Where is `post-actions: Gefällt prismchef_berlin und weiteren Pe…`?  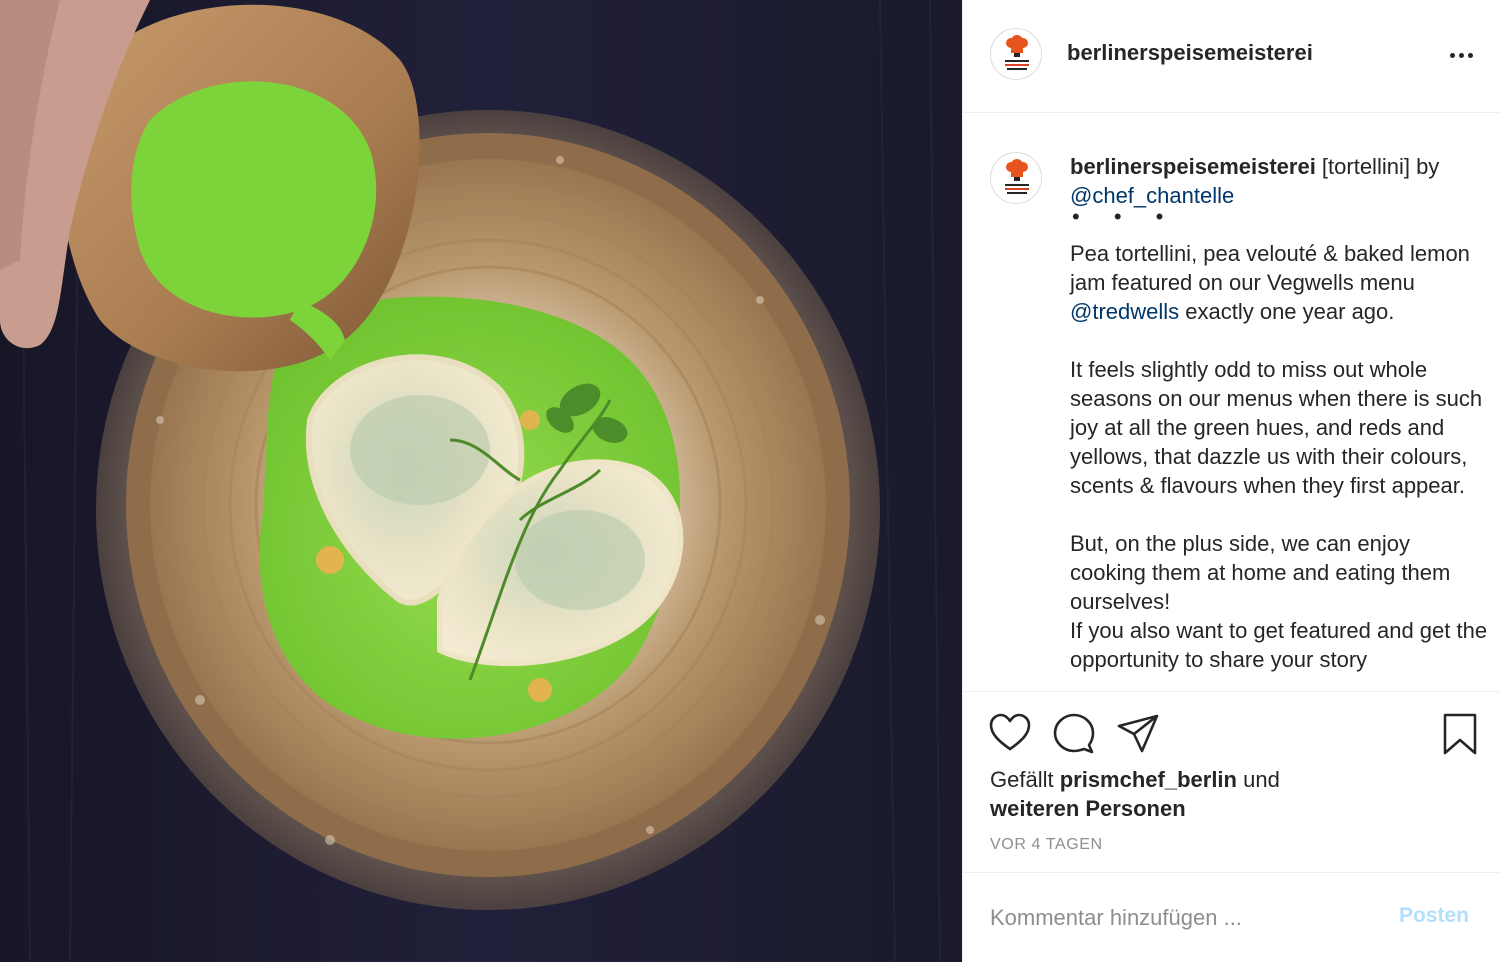 post-actions: Gefällt prismchef_berlin und weiteren Pe… is located at coordinates (1231, 783).